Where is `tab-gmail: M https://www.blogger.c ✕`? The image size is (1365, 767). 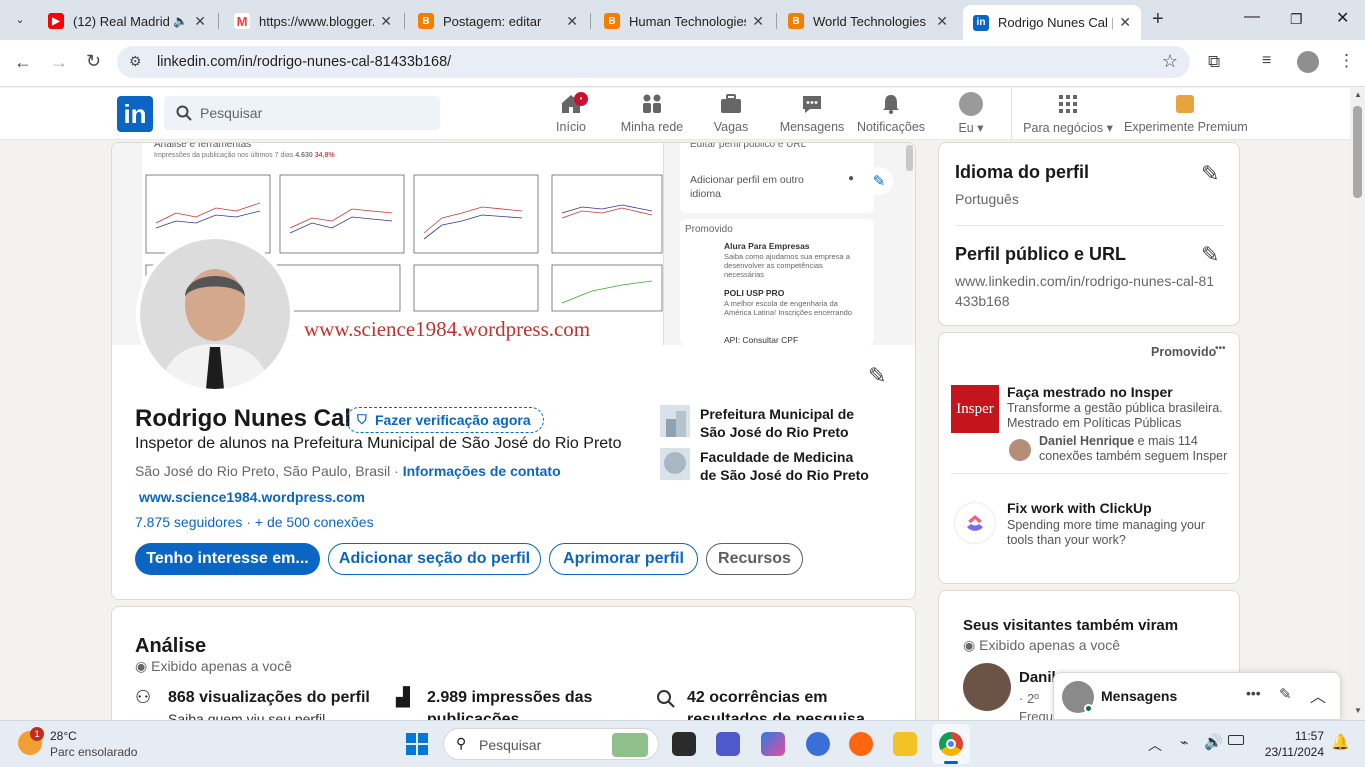 tab-gmail: M https://www.blogger.c ✕ is located at coordinates (313, 21).